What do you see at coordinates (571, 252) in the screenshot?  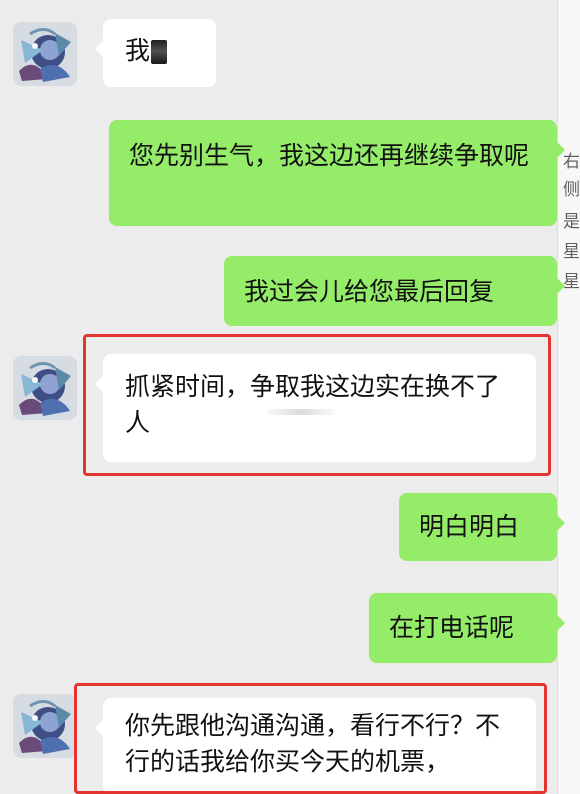 I see `right-edge-char-4: 星` at bounding box center [571, 252].